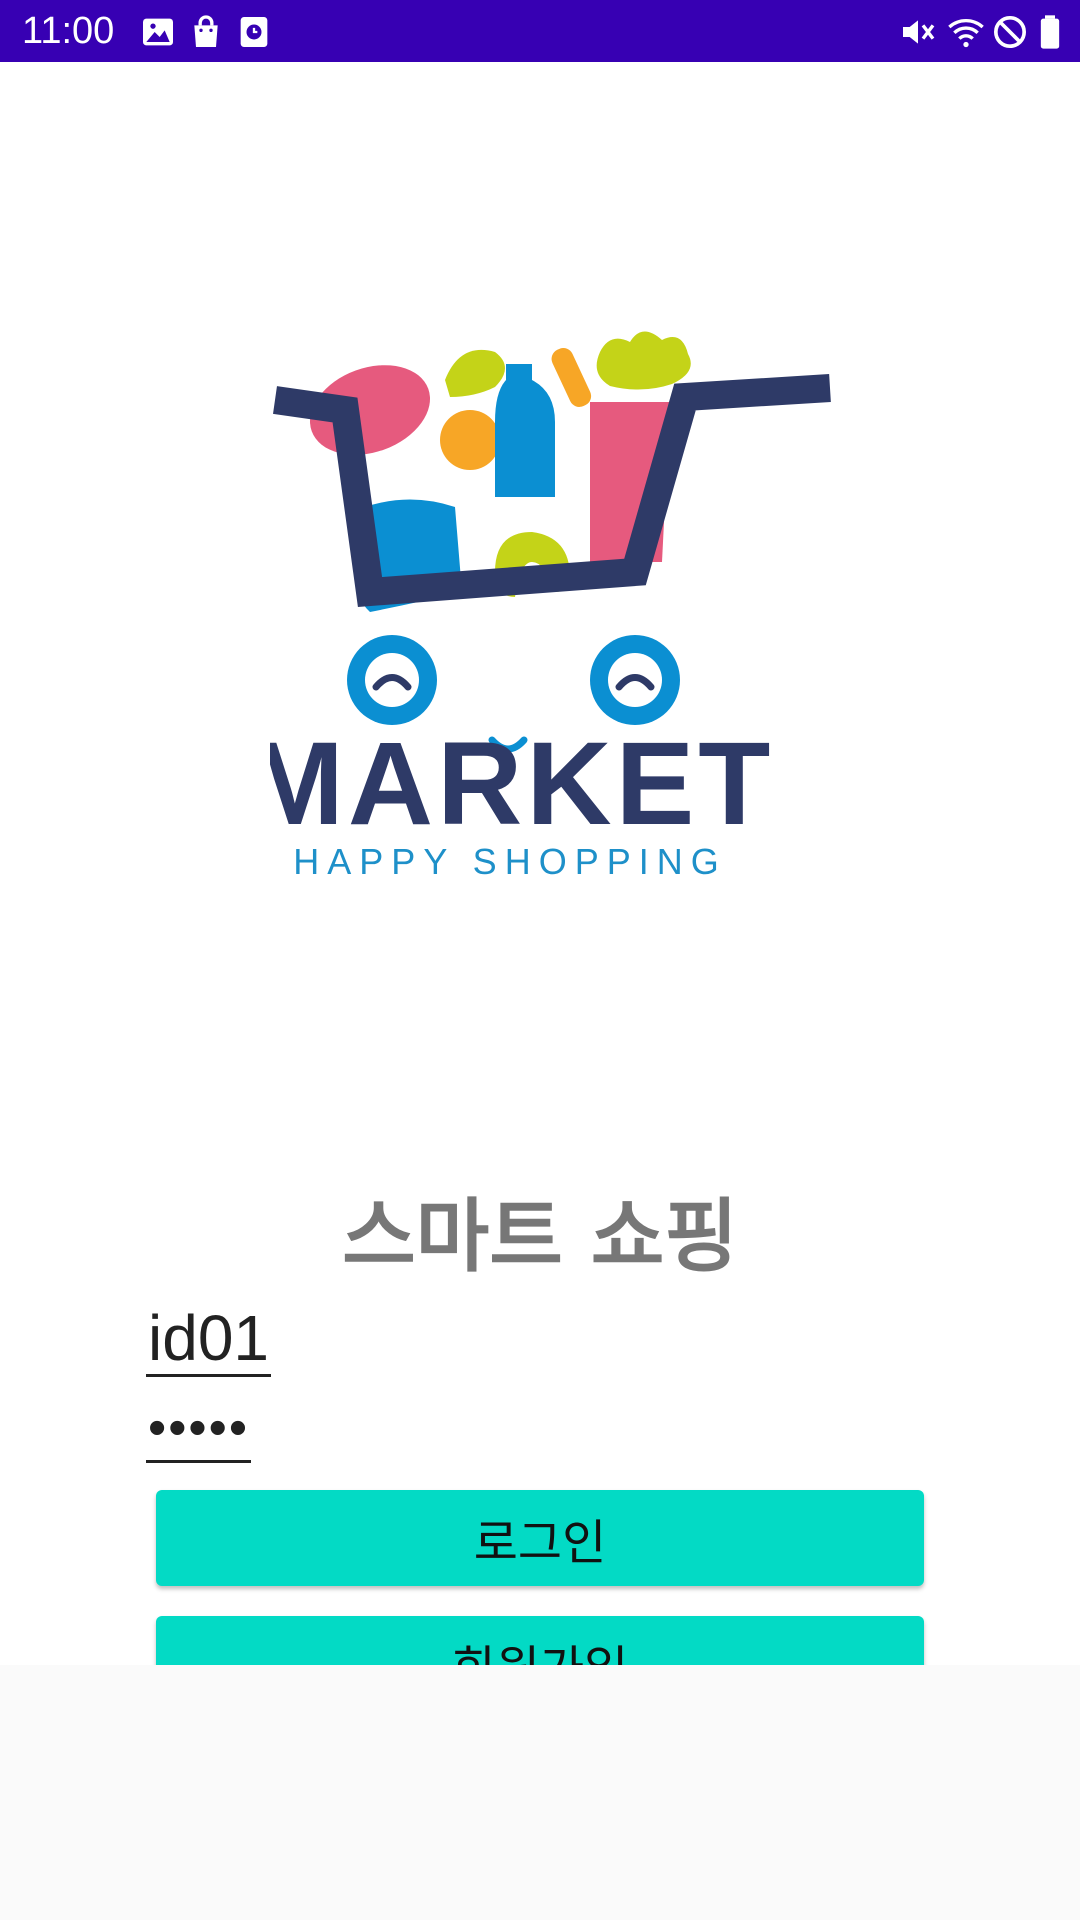  What do you see at coordinates (522, 784) in the screenshot?
I see `logo-brand-text: MARKET` at bounding box center [522, 784].